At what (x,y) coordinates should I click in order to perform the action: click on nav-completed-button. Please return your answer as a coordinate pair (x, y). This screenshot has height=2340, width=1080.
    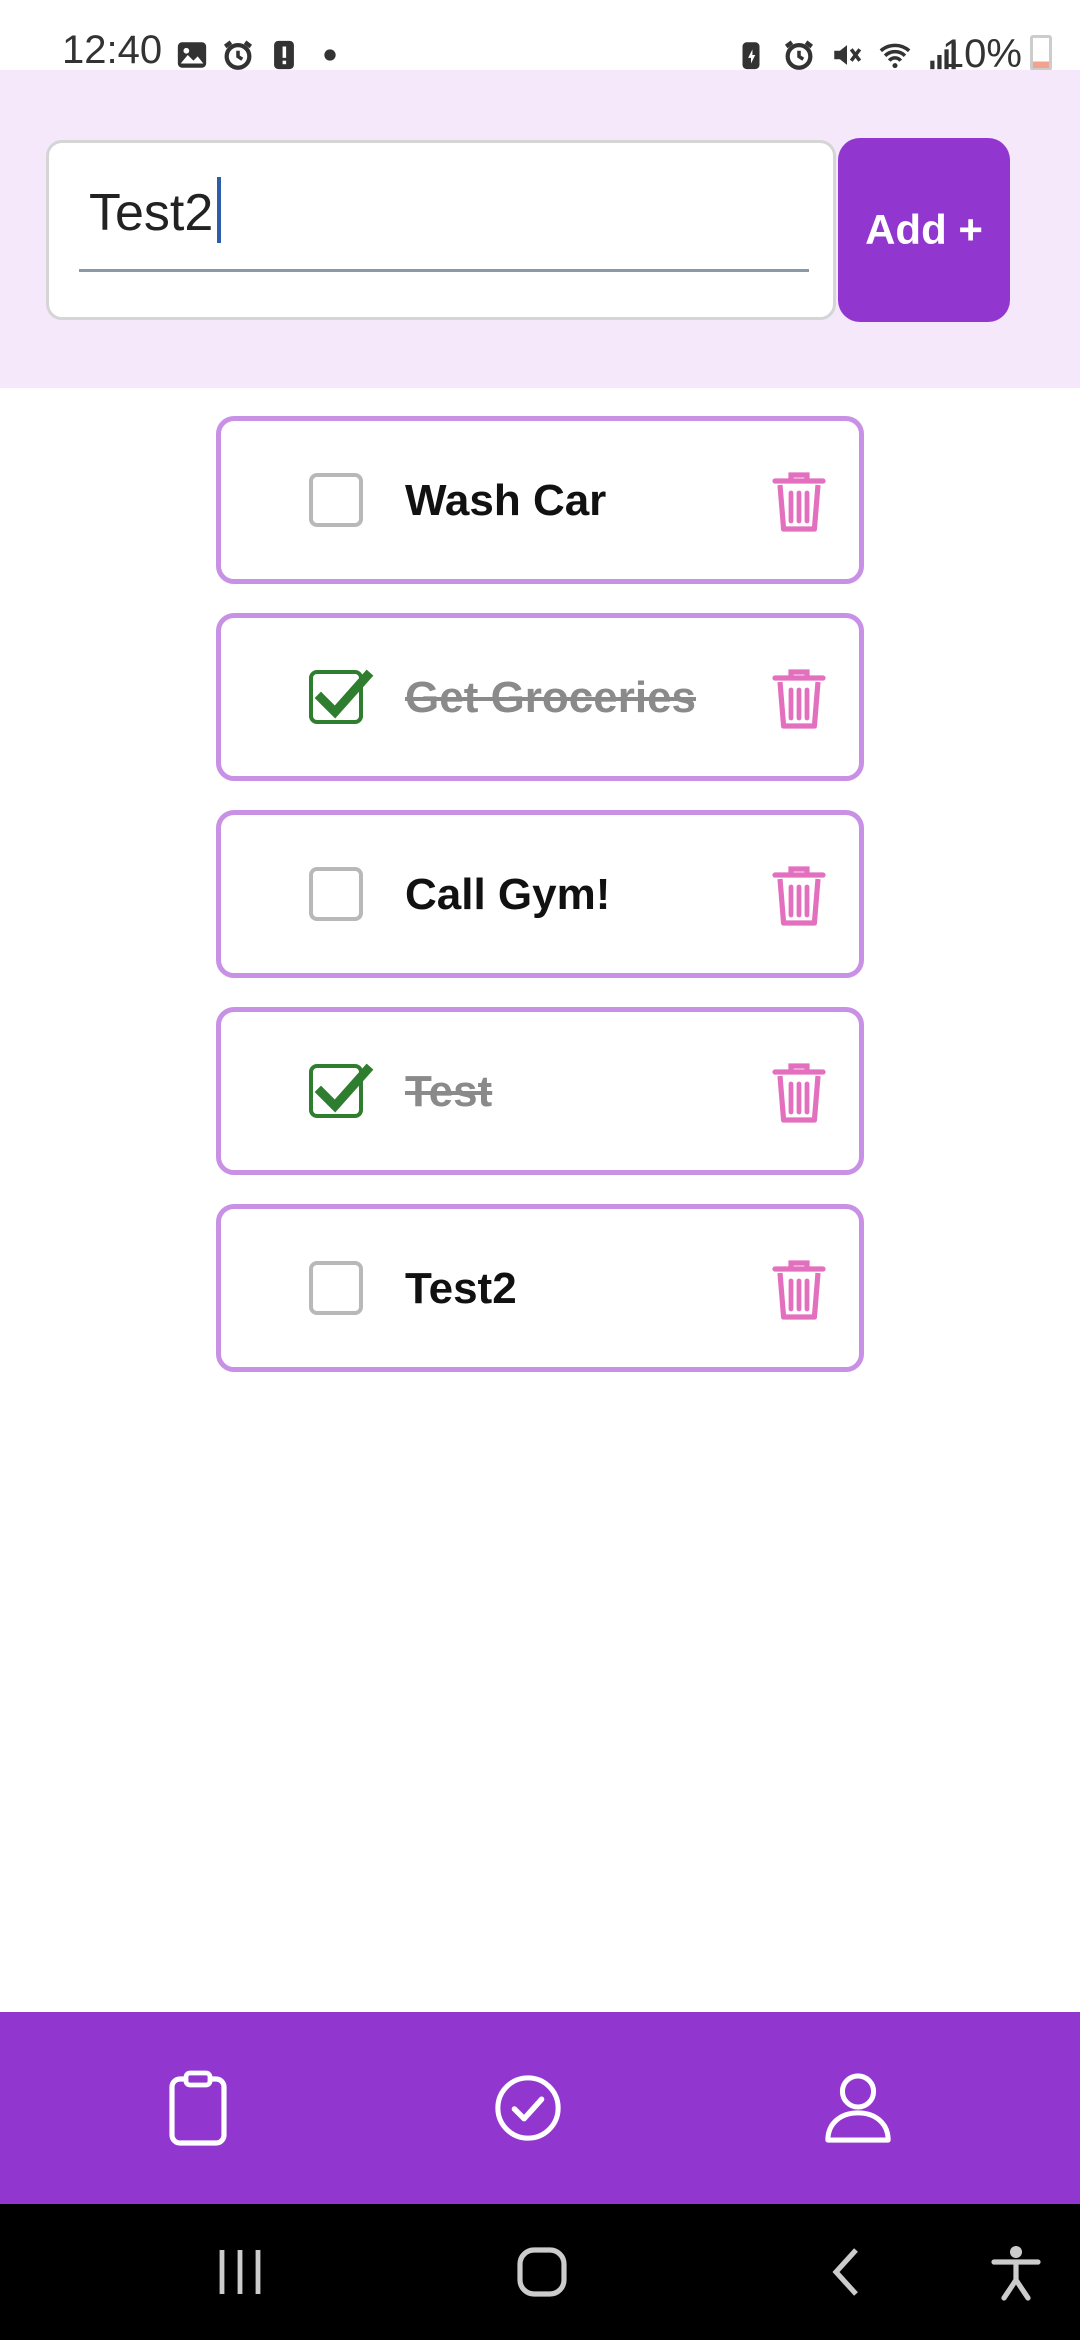
    Looking at the image, I should click on (528, 2108).